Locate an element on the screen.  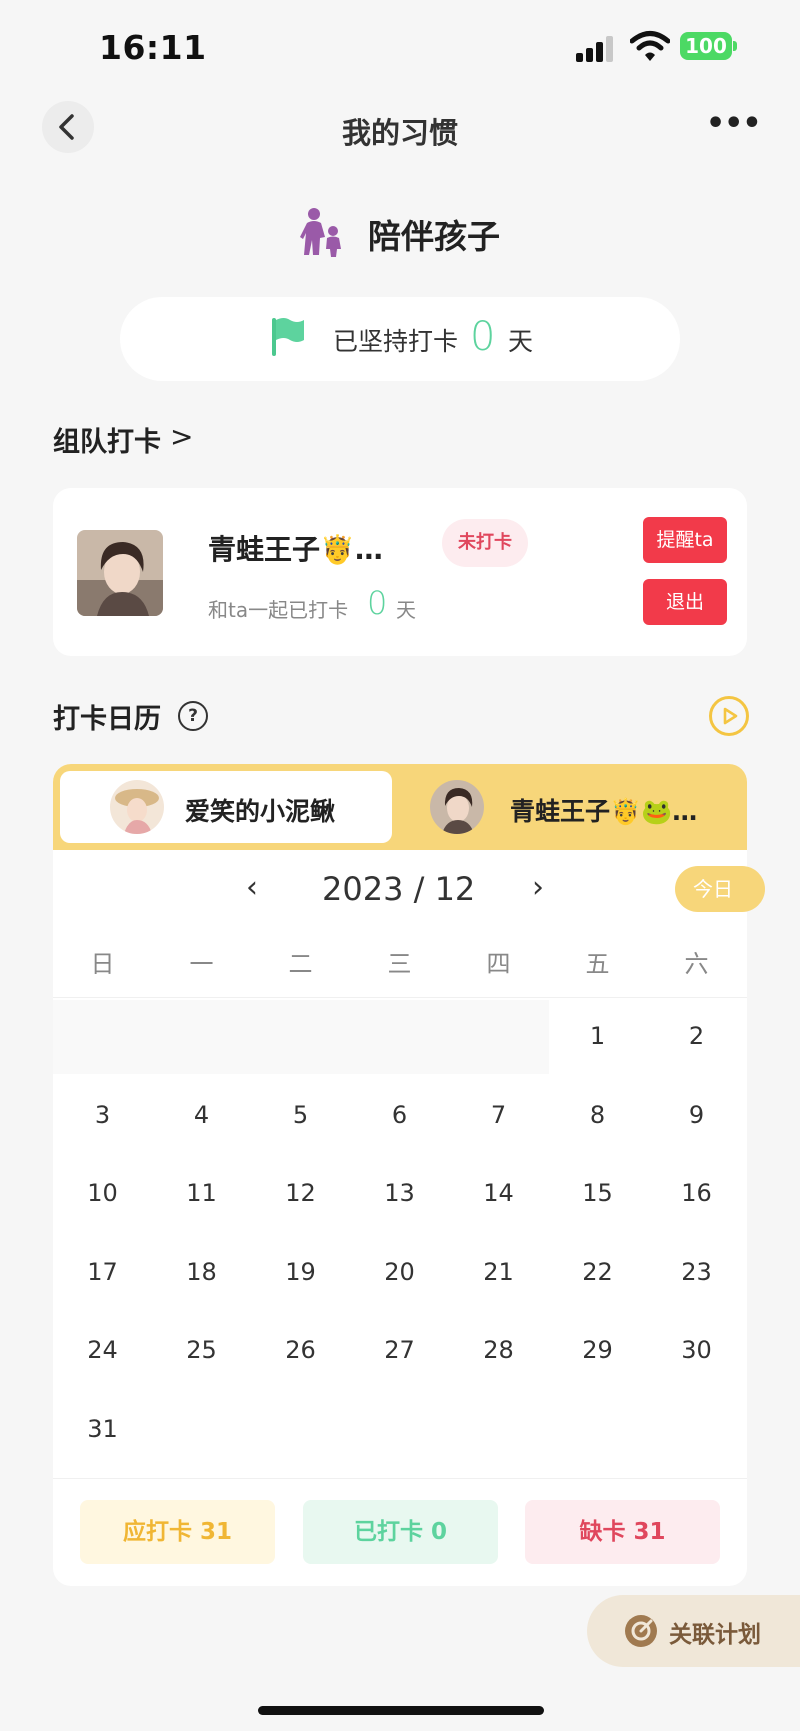
battery-icon: 100 is located at coordinates (708, 46).